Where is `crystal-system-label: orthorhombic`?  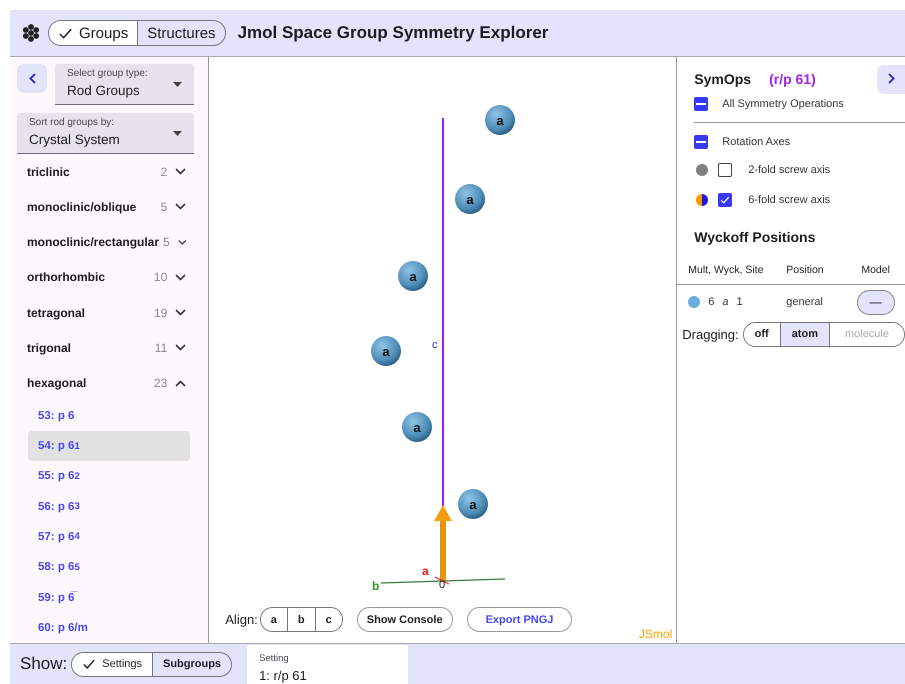 crystal-system-label: orthorhombic is located at coordinates (88, 277).